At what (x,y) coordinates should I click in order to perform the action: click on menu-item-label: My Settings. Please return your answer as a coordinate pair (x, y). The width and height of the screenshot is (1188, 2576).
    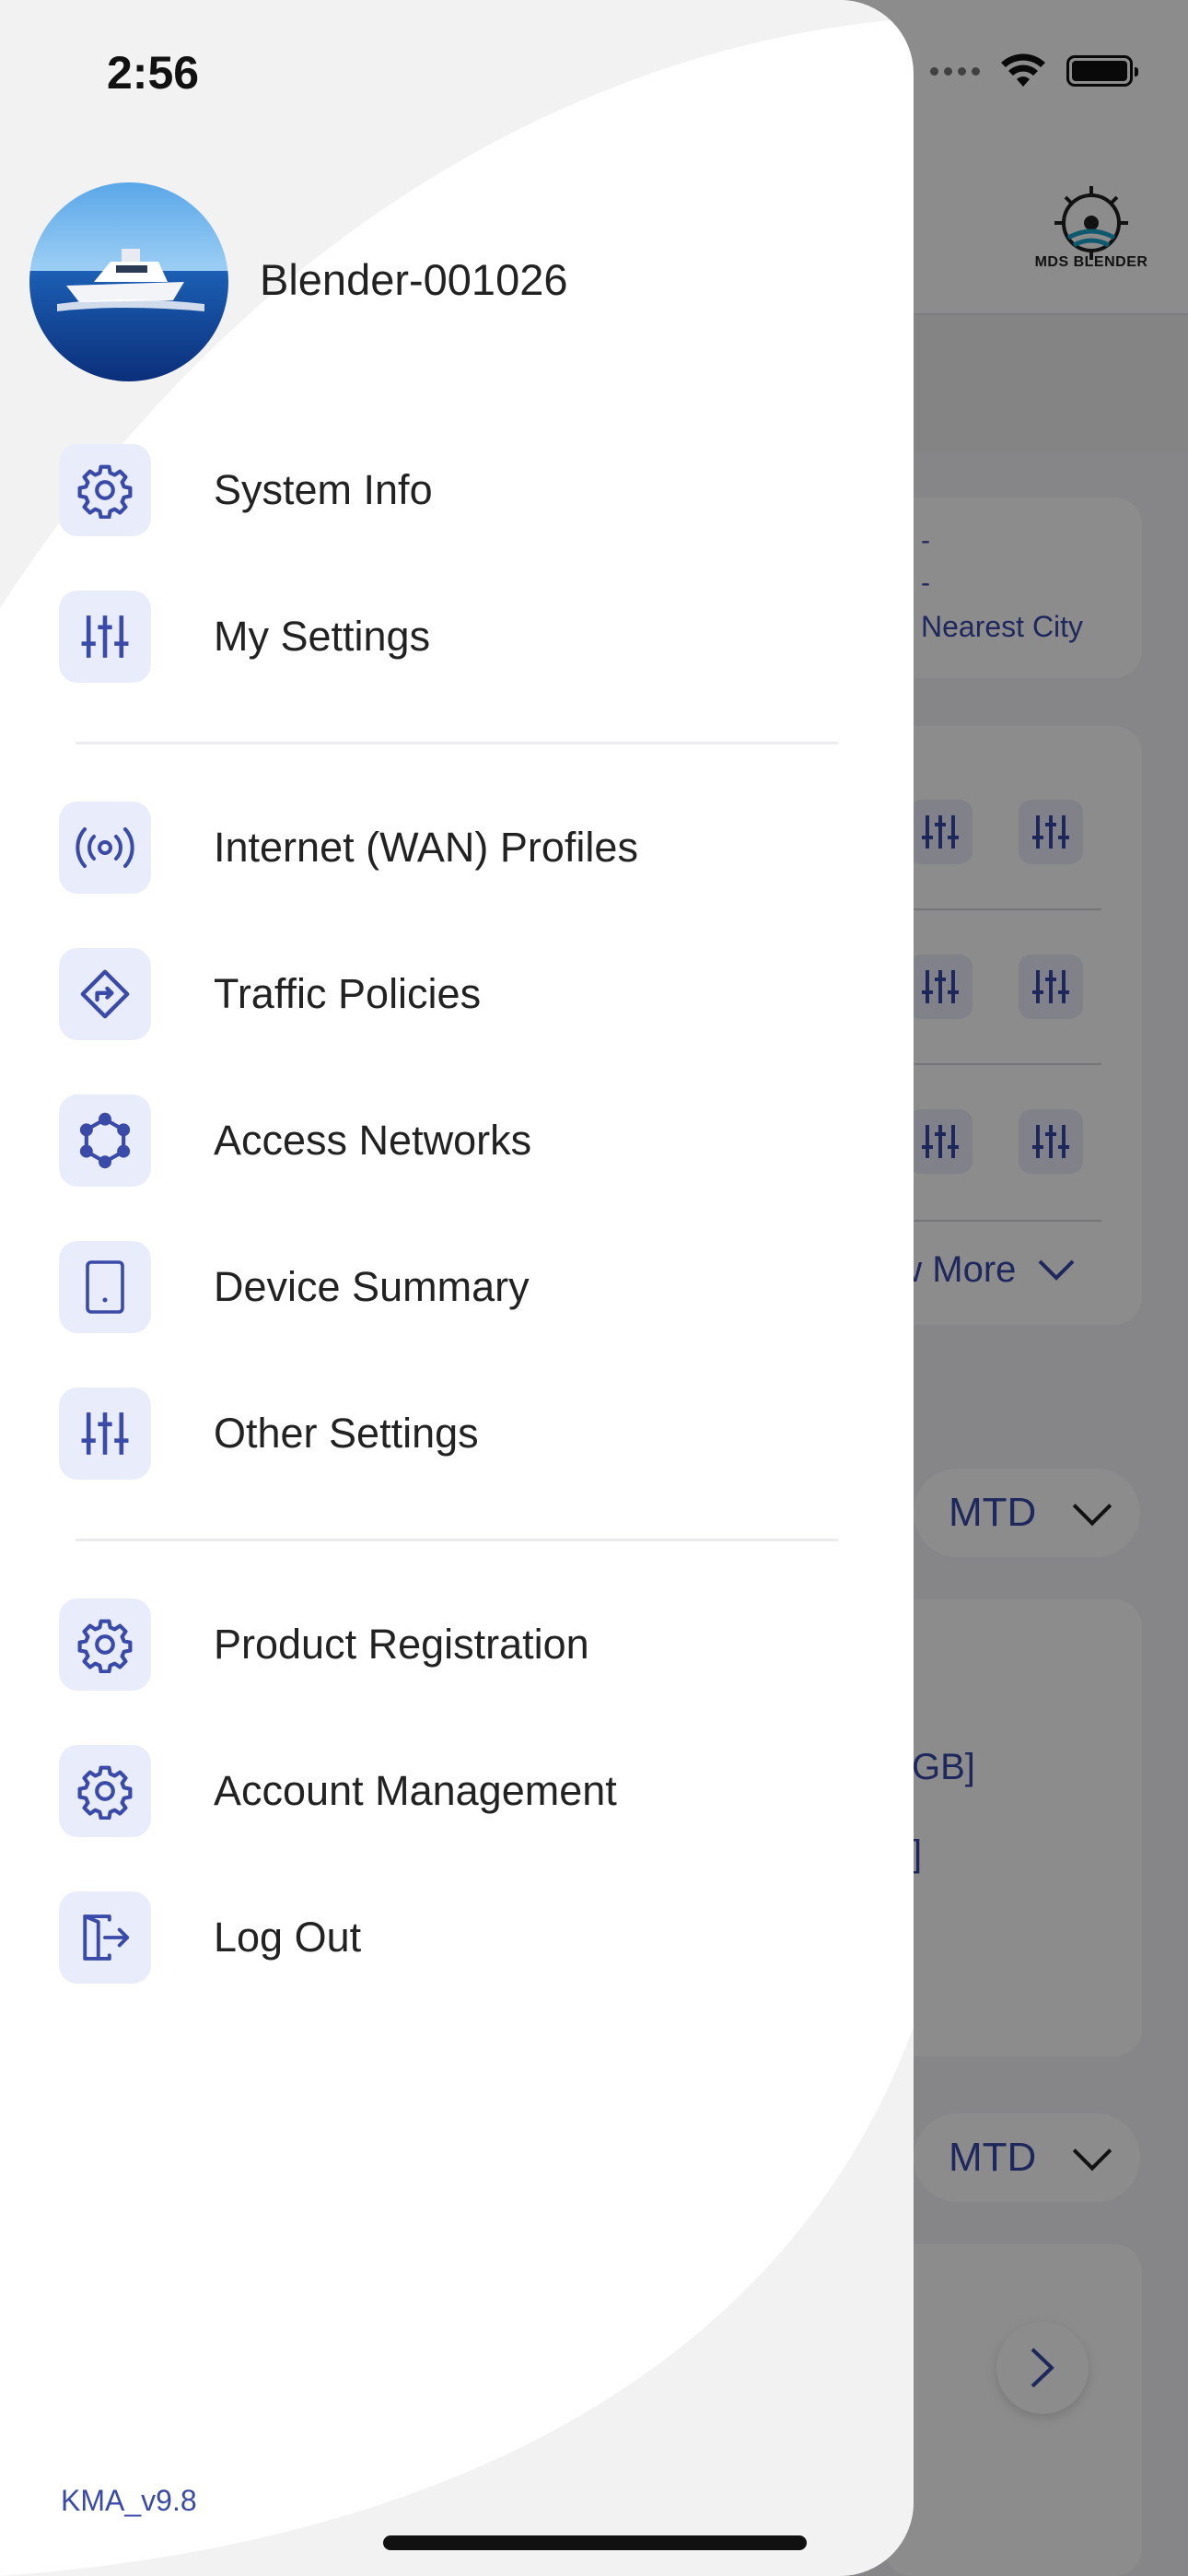
    Looking at the image, I should click on (322, 636).